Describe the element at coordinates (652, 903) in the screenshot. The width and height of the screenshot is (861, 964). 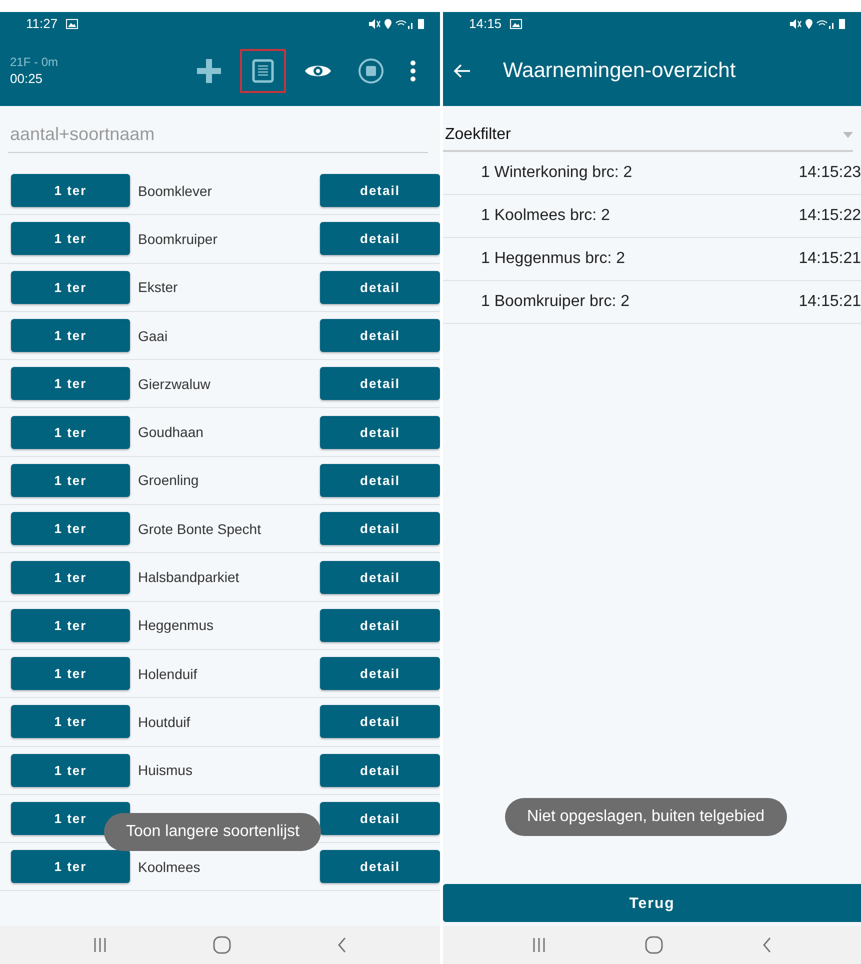
I see `back-button: Terug` at that location.